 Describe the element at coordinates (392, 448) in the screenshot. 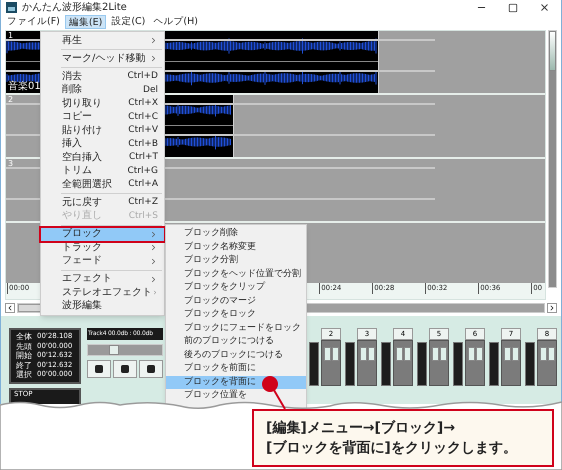

I see `callout-text: [ブロックを背面に]をクリックします。` at that location.